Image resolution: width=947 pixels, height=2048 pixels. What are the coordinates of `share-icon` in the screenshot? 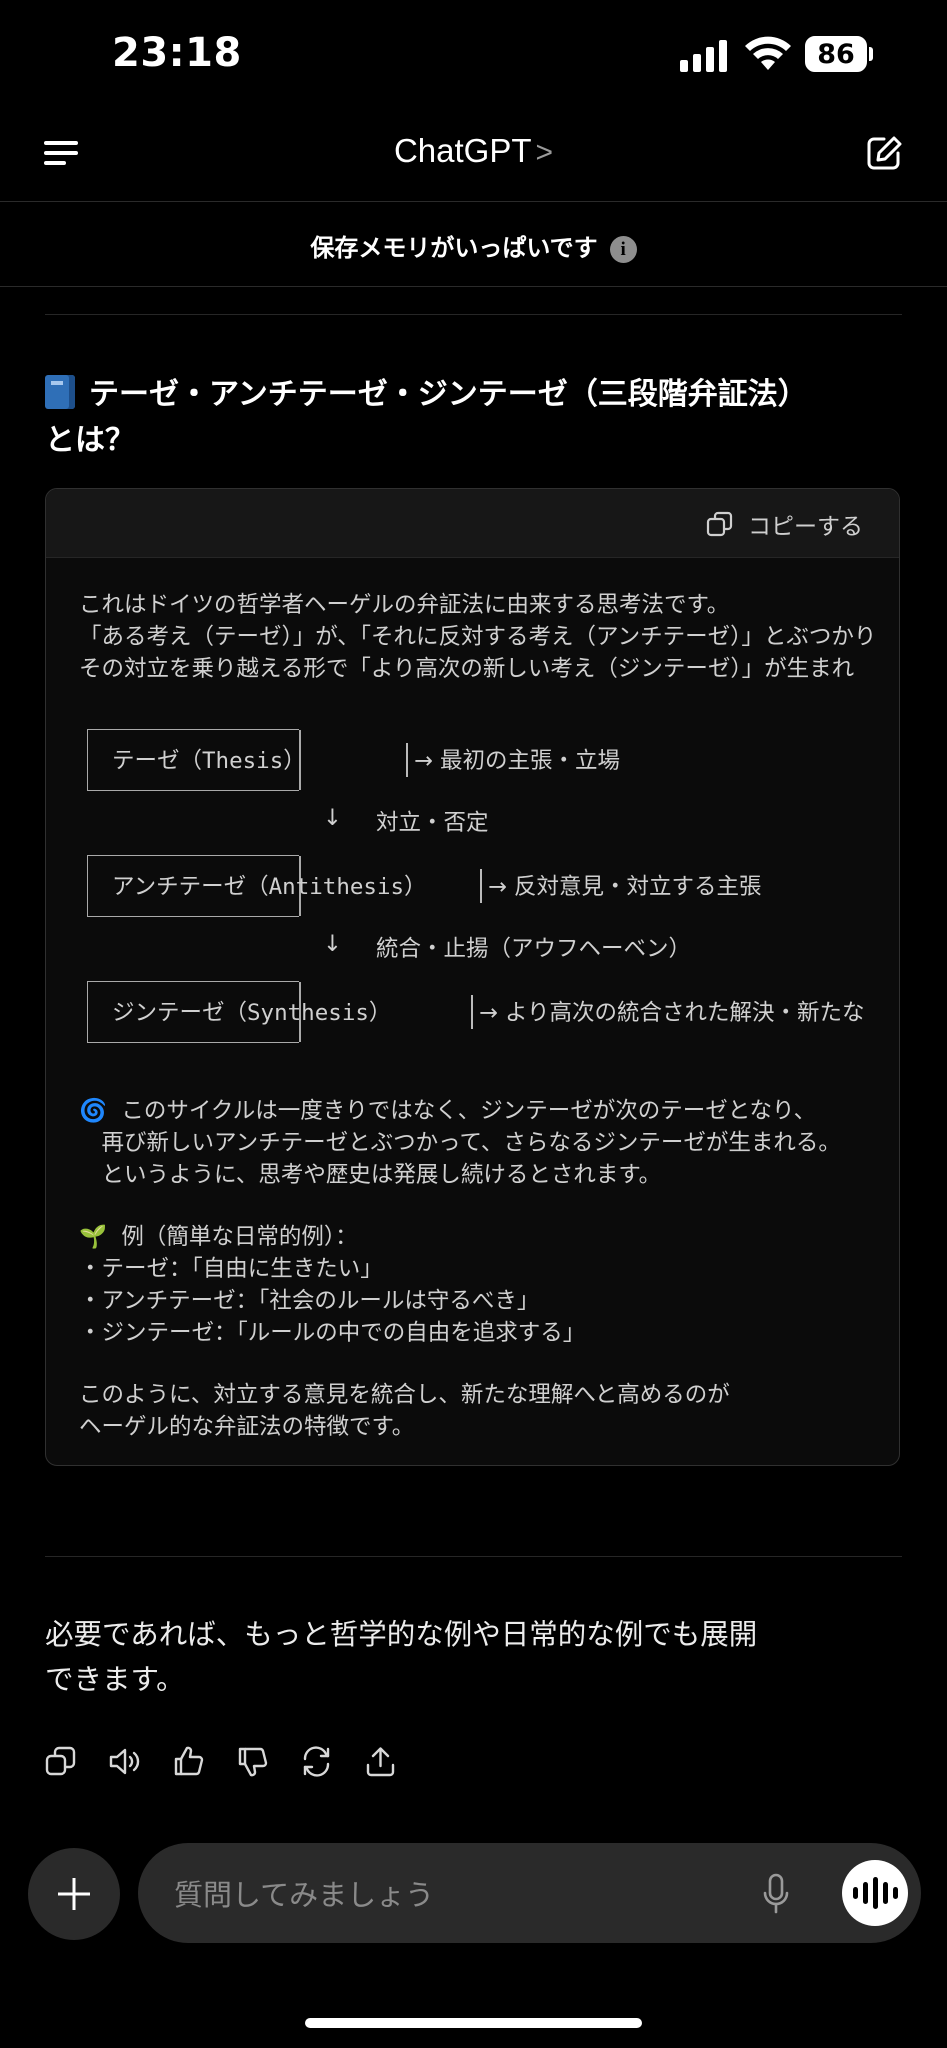 It's located at (380, 1761).